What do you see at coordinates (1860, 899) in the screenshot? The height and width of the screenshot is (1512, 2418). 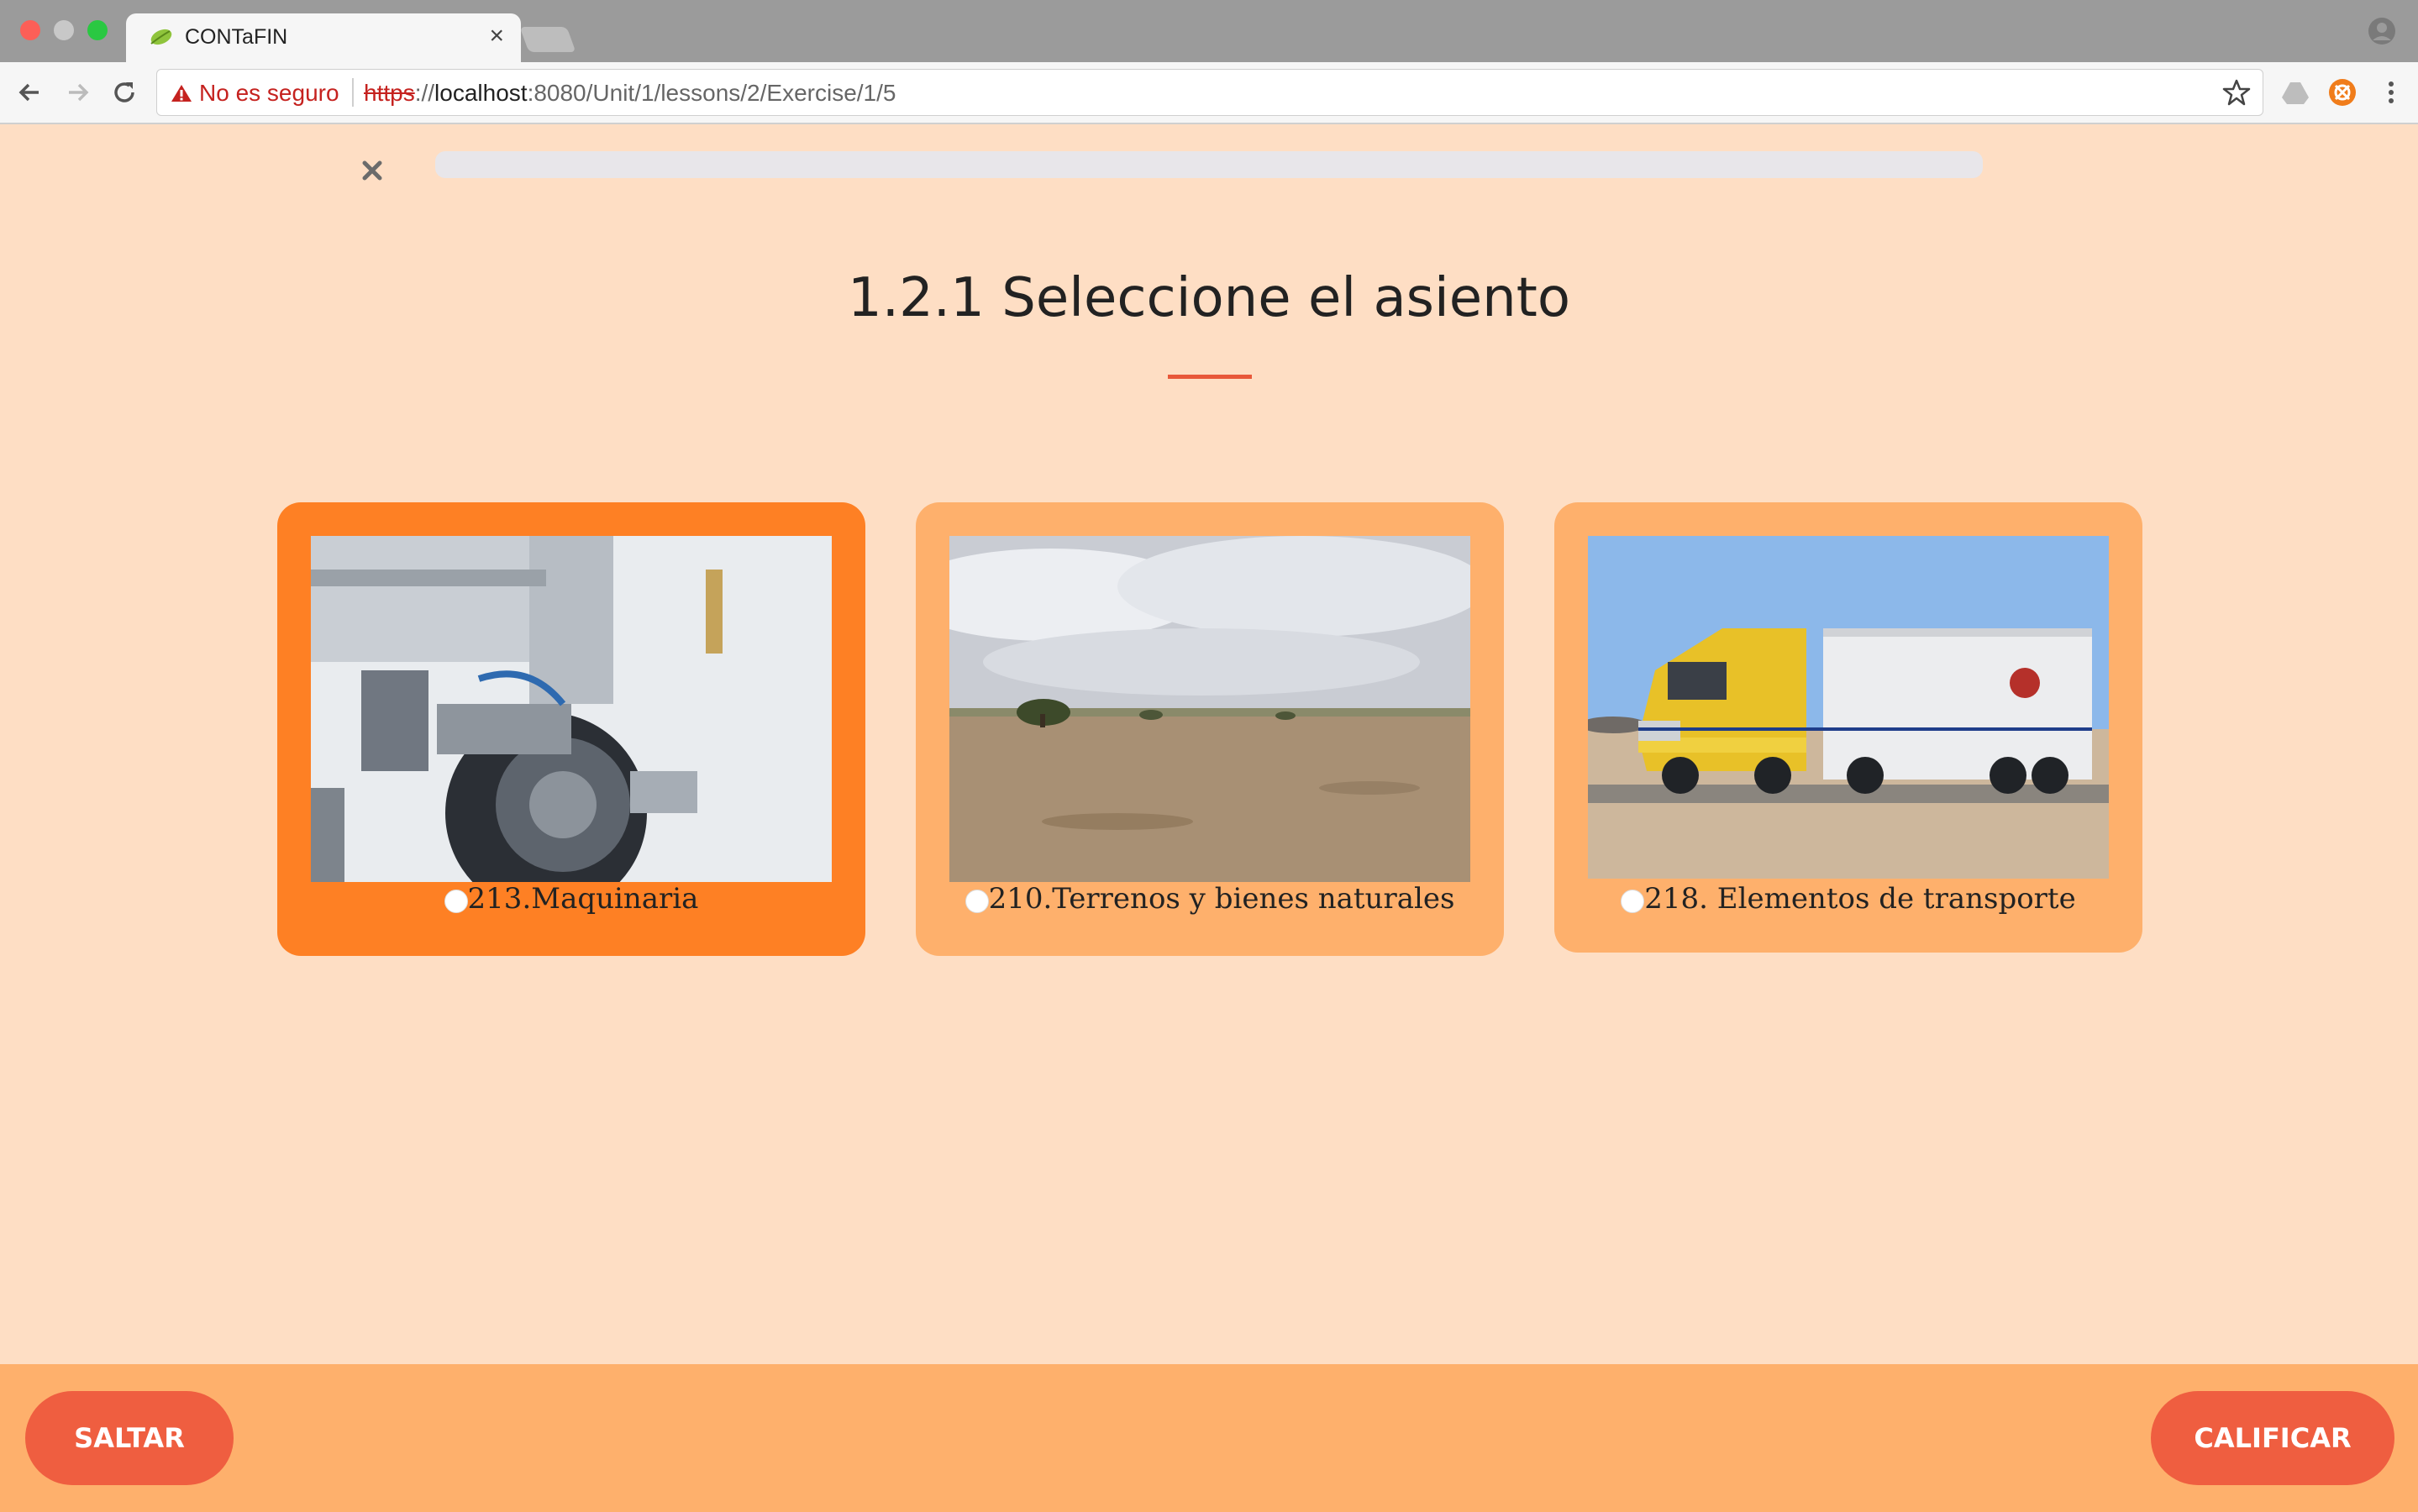 I see `option-text: 218. Elementos de transporte` at bounding box center [1860, 899].